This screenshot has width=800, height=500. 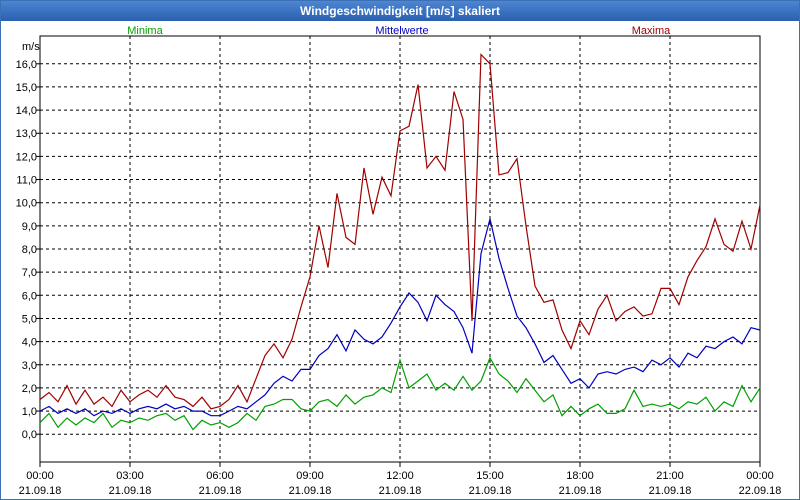 What do you see at coordinates (29, 366) in the screenshot?
I see `y-tick-label: 3,0` at bounding box center [29, 366].